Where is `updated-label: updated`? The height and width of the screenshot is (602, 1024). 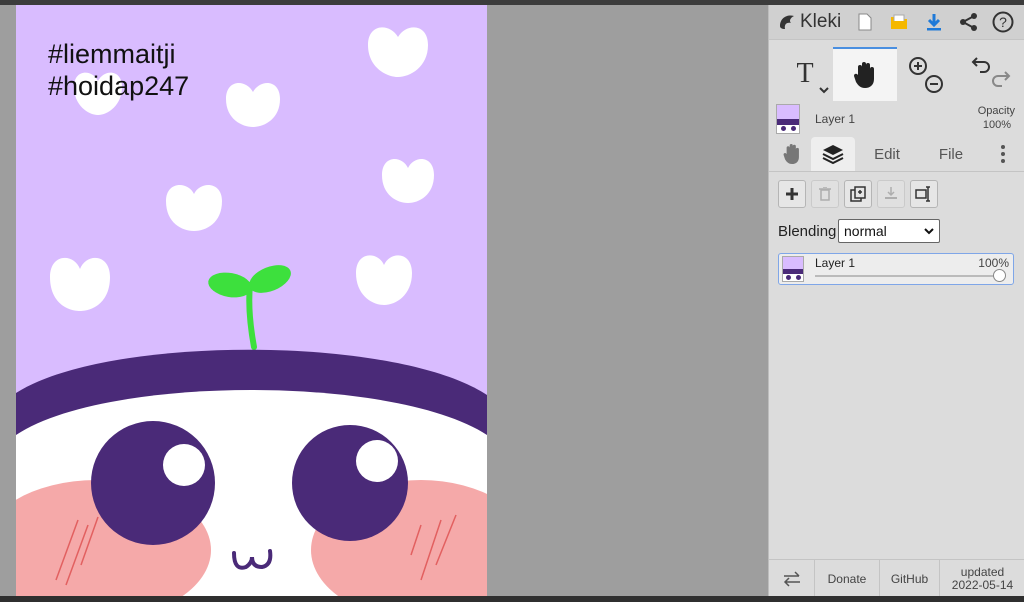 updated-label: updated is located at coordinates (982, 571).